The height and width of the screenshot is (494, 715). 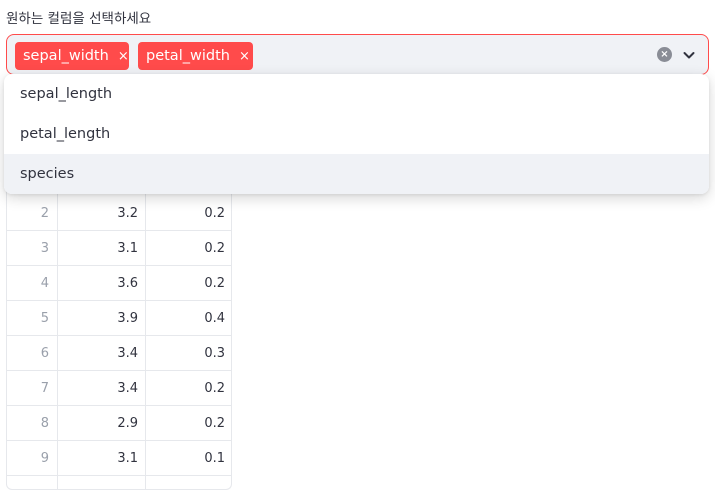 What do you see at coordinates (188, 56) in the screenshot?
I see `chip-label: petal_width` at bounding box center [188, 56].